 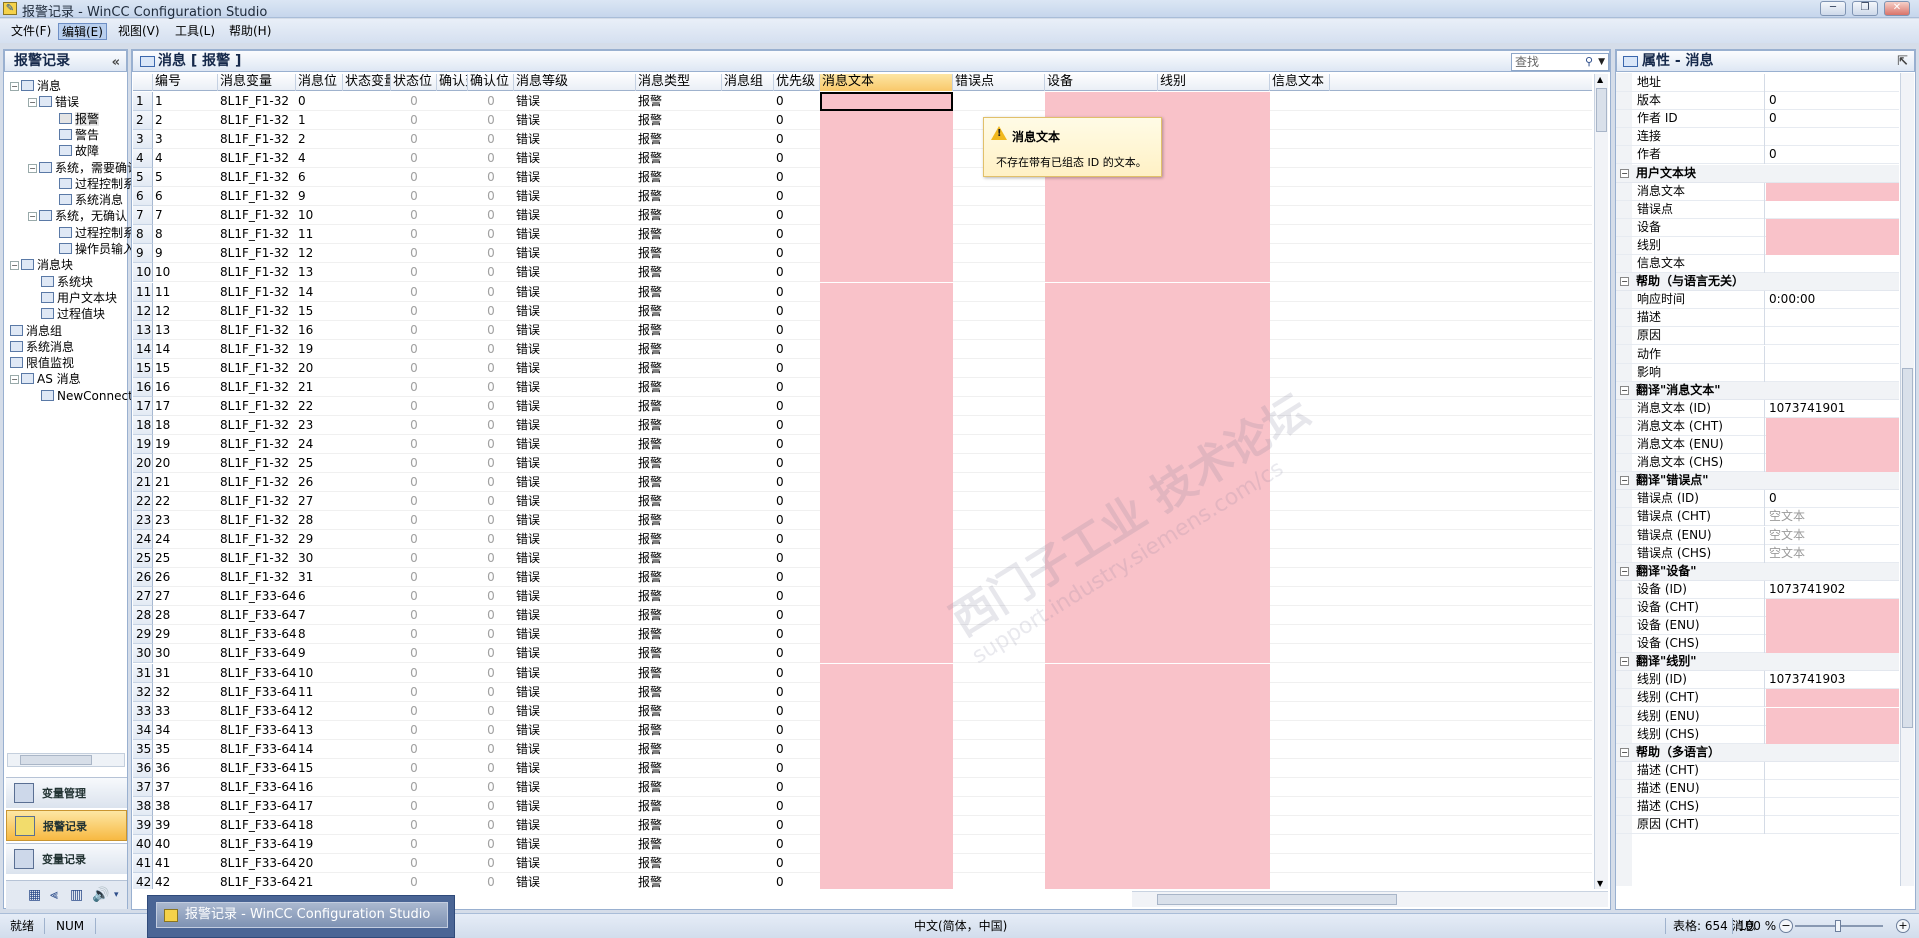 I want to click on table-row: 27 27 8L1F_F33-64 6 0 0 错误 报警 0, so click(x=862, y=597).